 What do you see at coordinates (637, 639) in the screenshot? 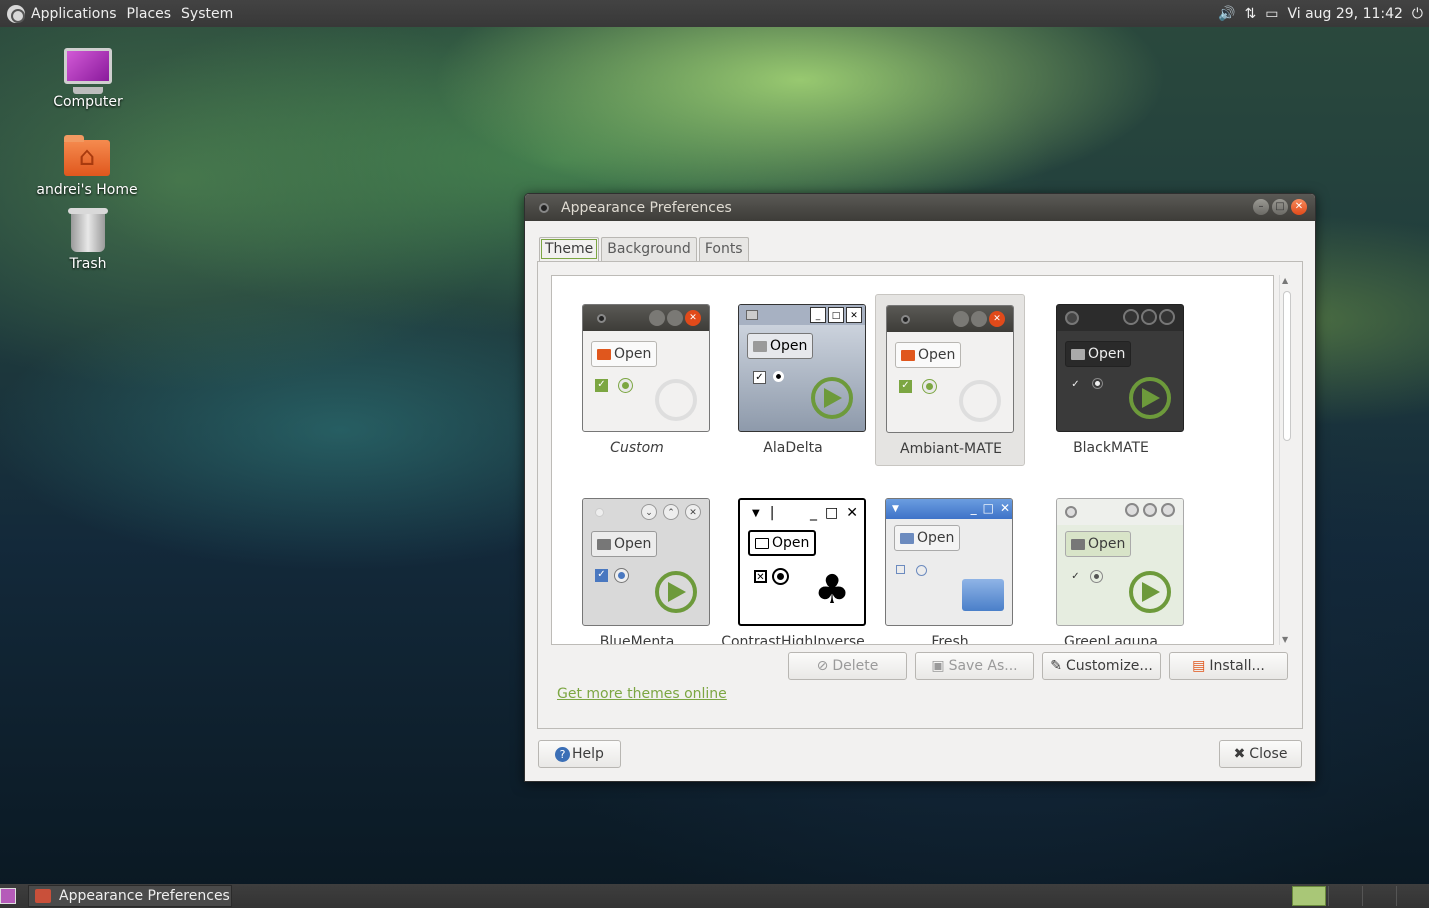
I see `theme-name: BlueMenta` at bounding box center [637, 639].